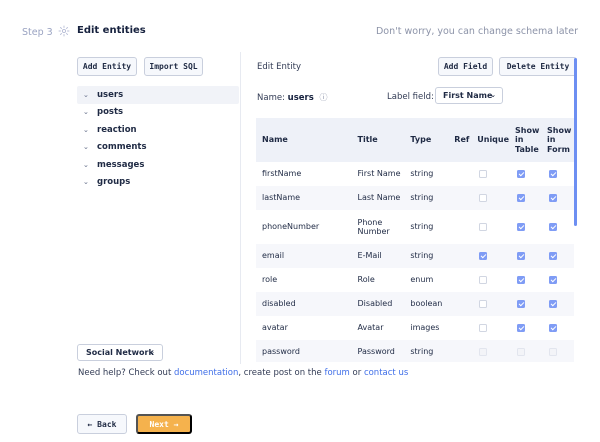 This screenshot has height=442, width=600. Describe the element at coordinates (275, 328) in the screenshot. I see `cell-name: avatar` at that location.